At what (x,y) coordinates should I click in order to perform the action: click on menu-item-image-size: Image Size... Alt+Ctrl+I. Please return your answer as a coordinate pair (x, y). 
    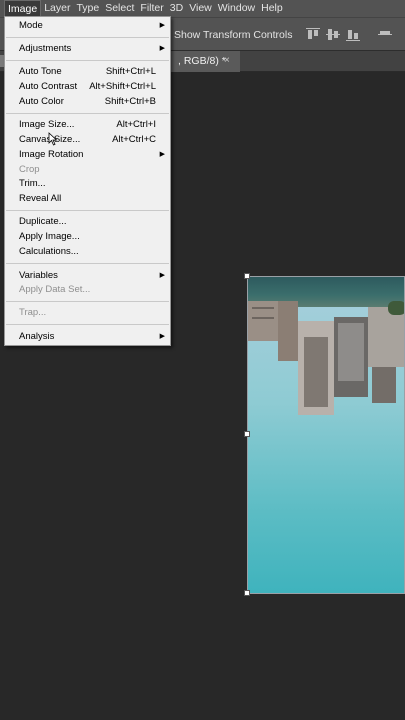
    Looking at the image, I should click on (87, 125).